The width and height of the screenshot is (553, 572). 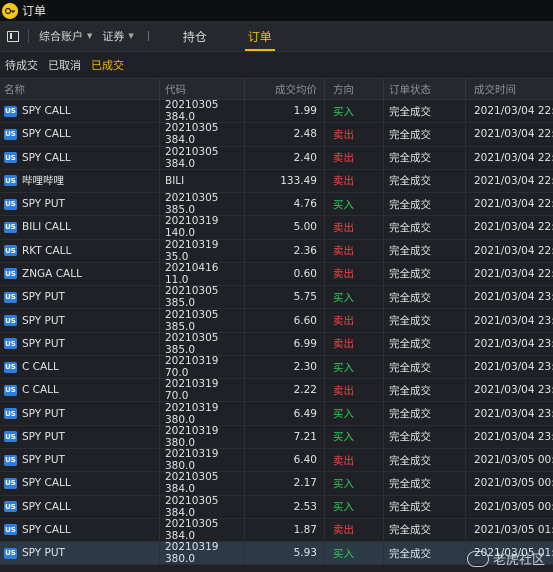 What do you see at coordinates (285, 553) in the screenshot?
I see `cell-price: 5.93` at bounding box center [285, 553].